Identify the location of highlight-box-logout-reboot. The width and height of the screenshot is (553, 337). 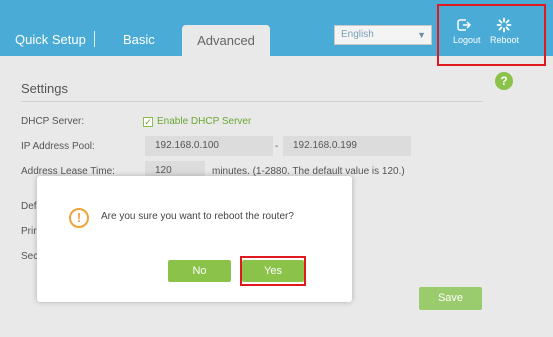
(491, 35).